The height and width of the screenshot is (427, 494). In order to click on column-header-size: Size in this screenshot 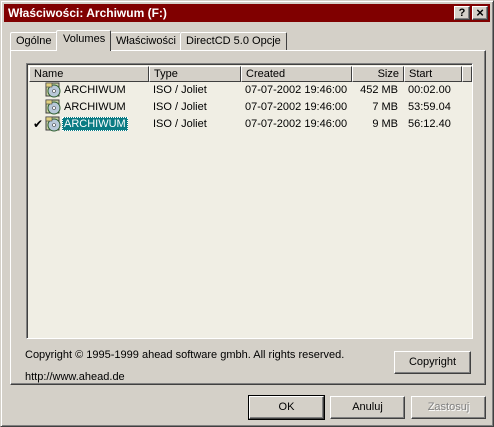, I will do `click(378, 74)`.